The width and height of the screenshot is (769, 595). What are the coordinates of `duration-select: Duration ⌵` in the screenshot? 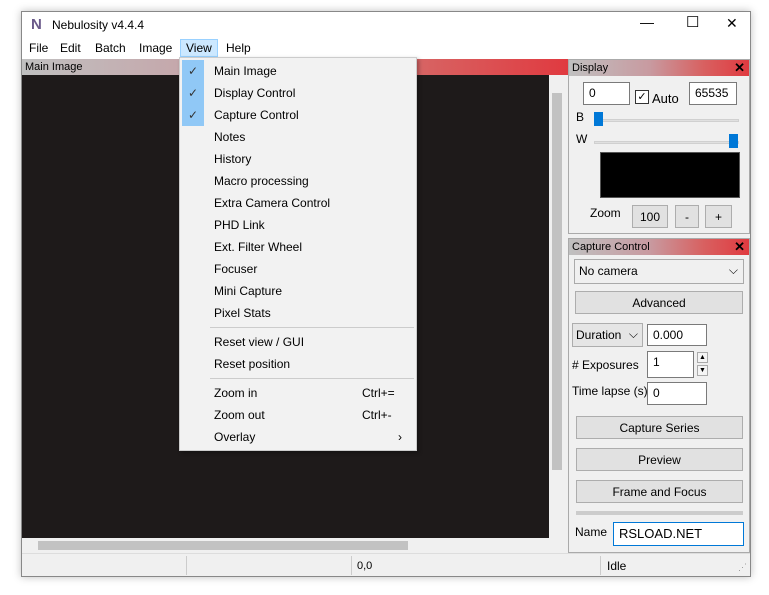 It's located at (607, 335).